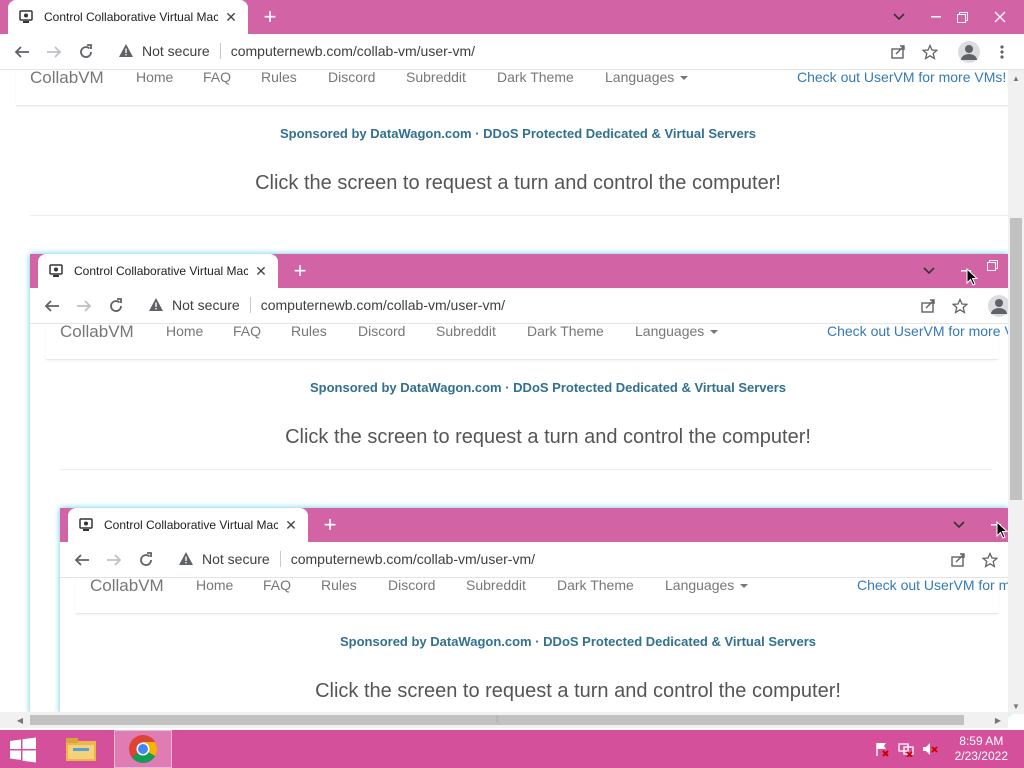 This screenshot has width=1024, height=768. I want to click on tab-strip: Control Collaborative Virtual Mac ✕ +, so click(519, 271).